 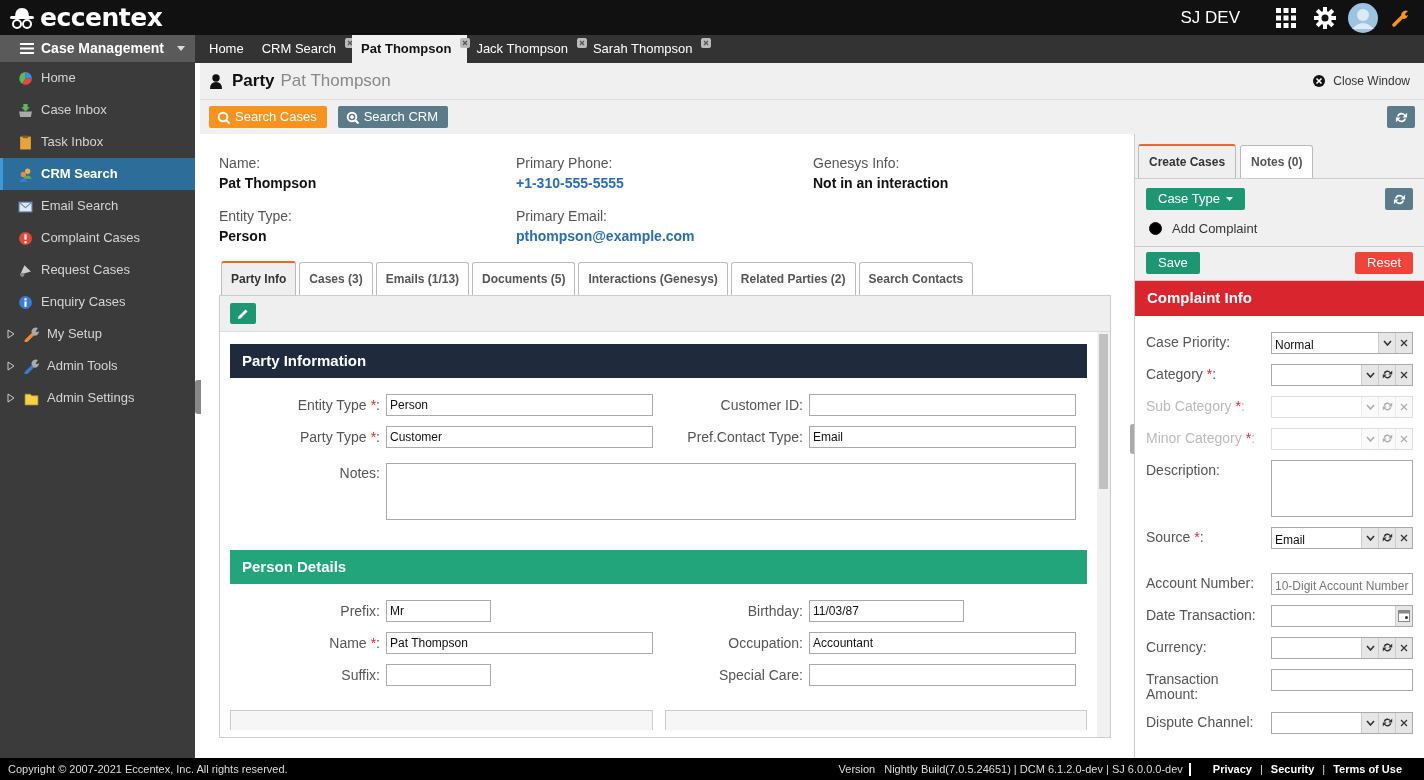 I want to click on sidebar-header: Case Management, so click(x=97, y=48).